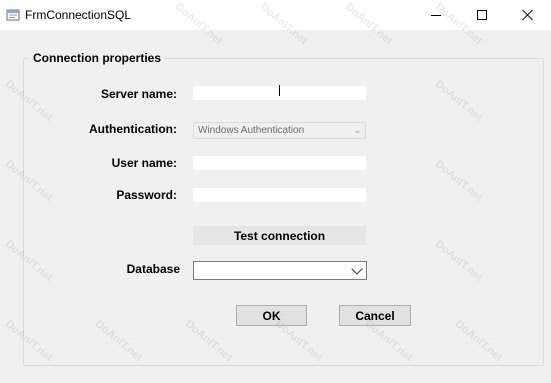  Describe the element at coordinates (280, 270) in the screenshot. I see `database-select` at that location.